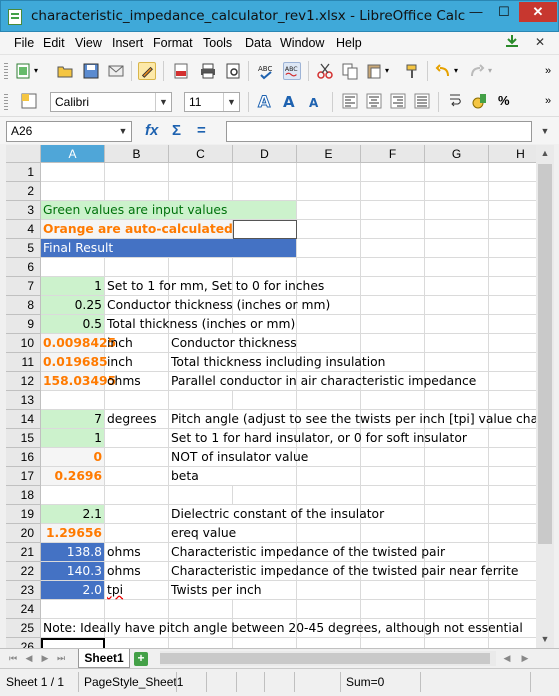 This screenshot has width=559, height=696. I want to click on wrap-text-icon, so click(455, 101).